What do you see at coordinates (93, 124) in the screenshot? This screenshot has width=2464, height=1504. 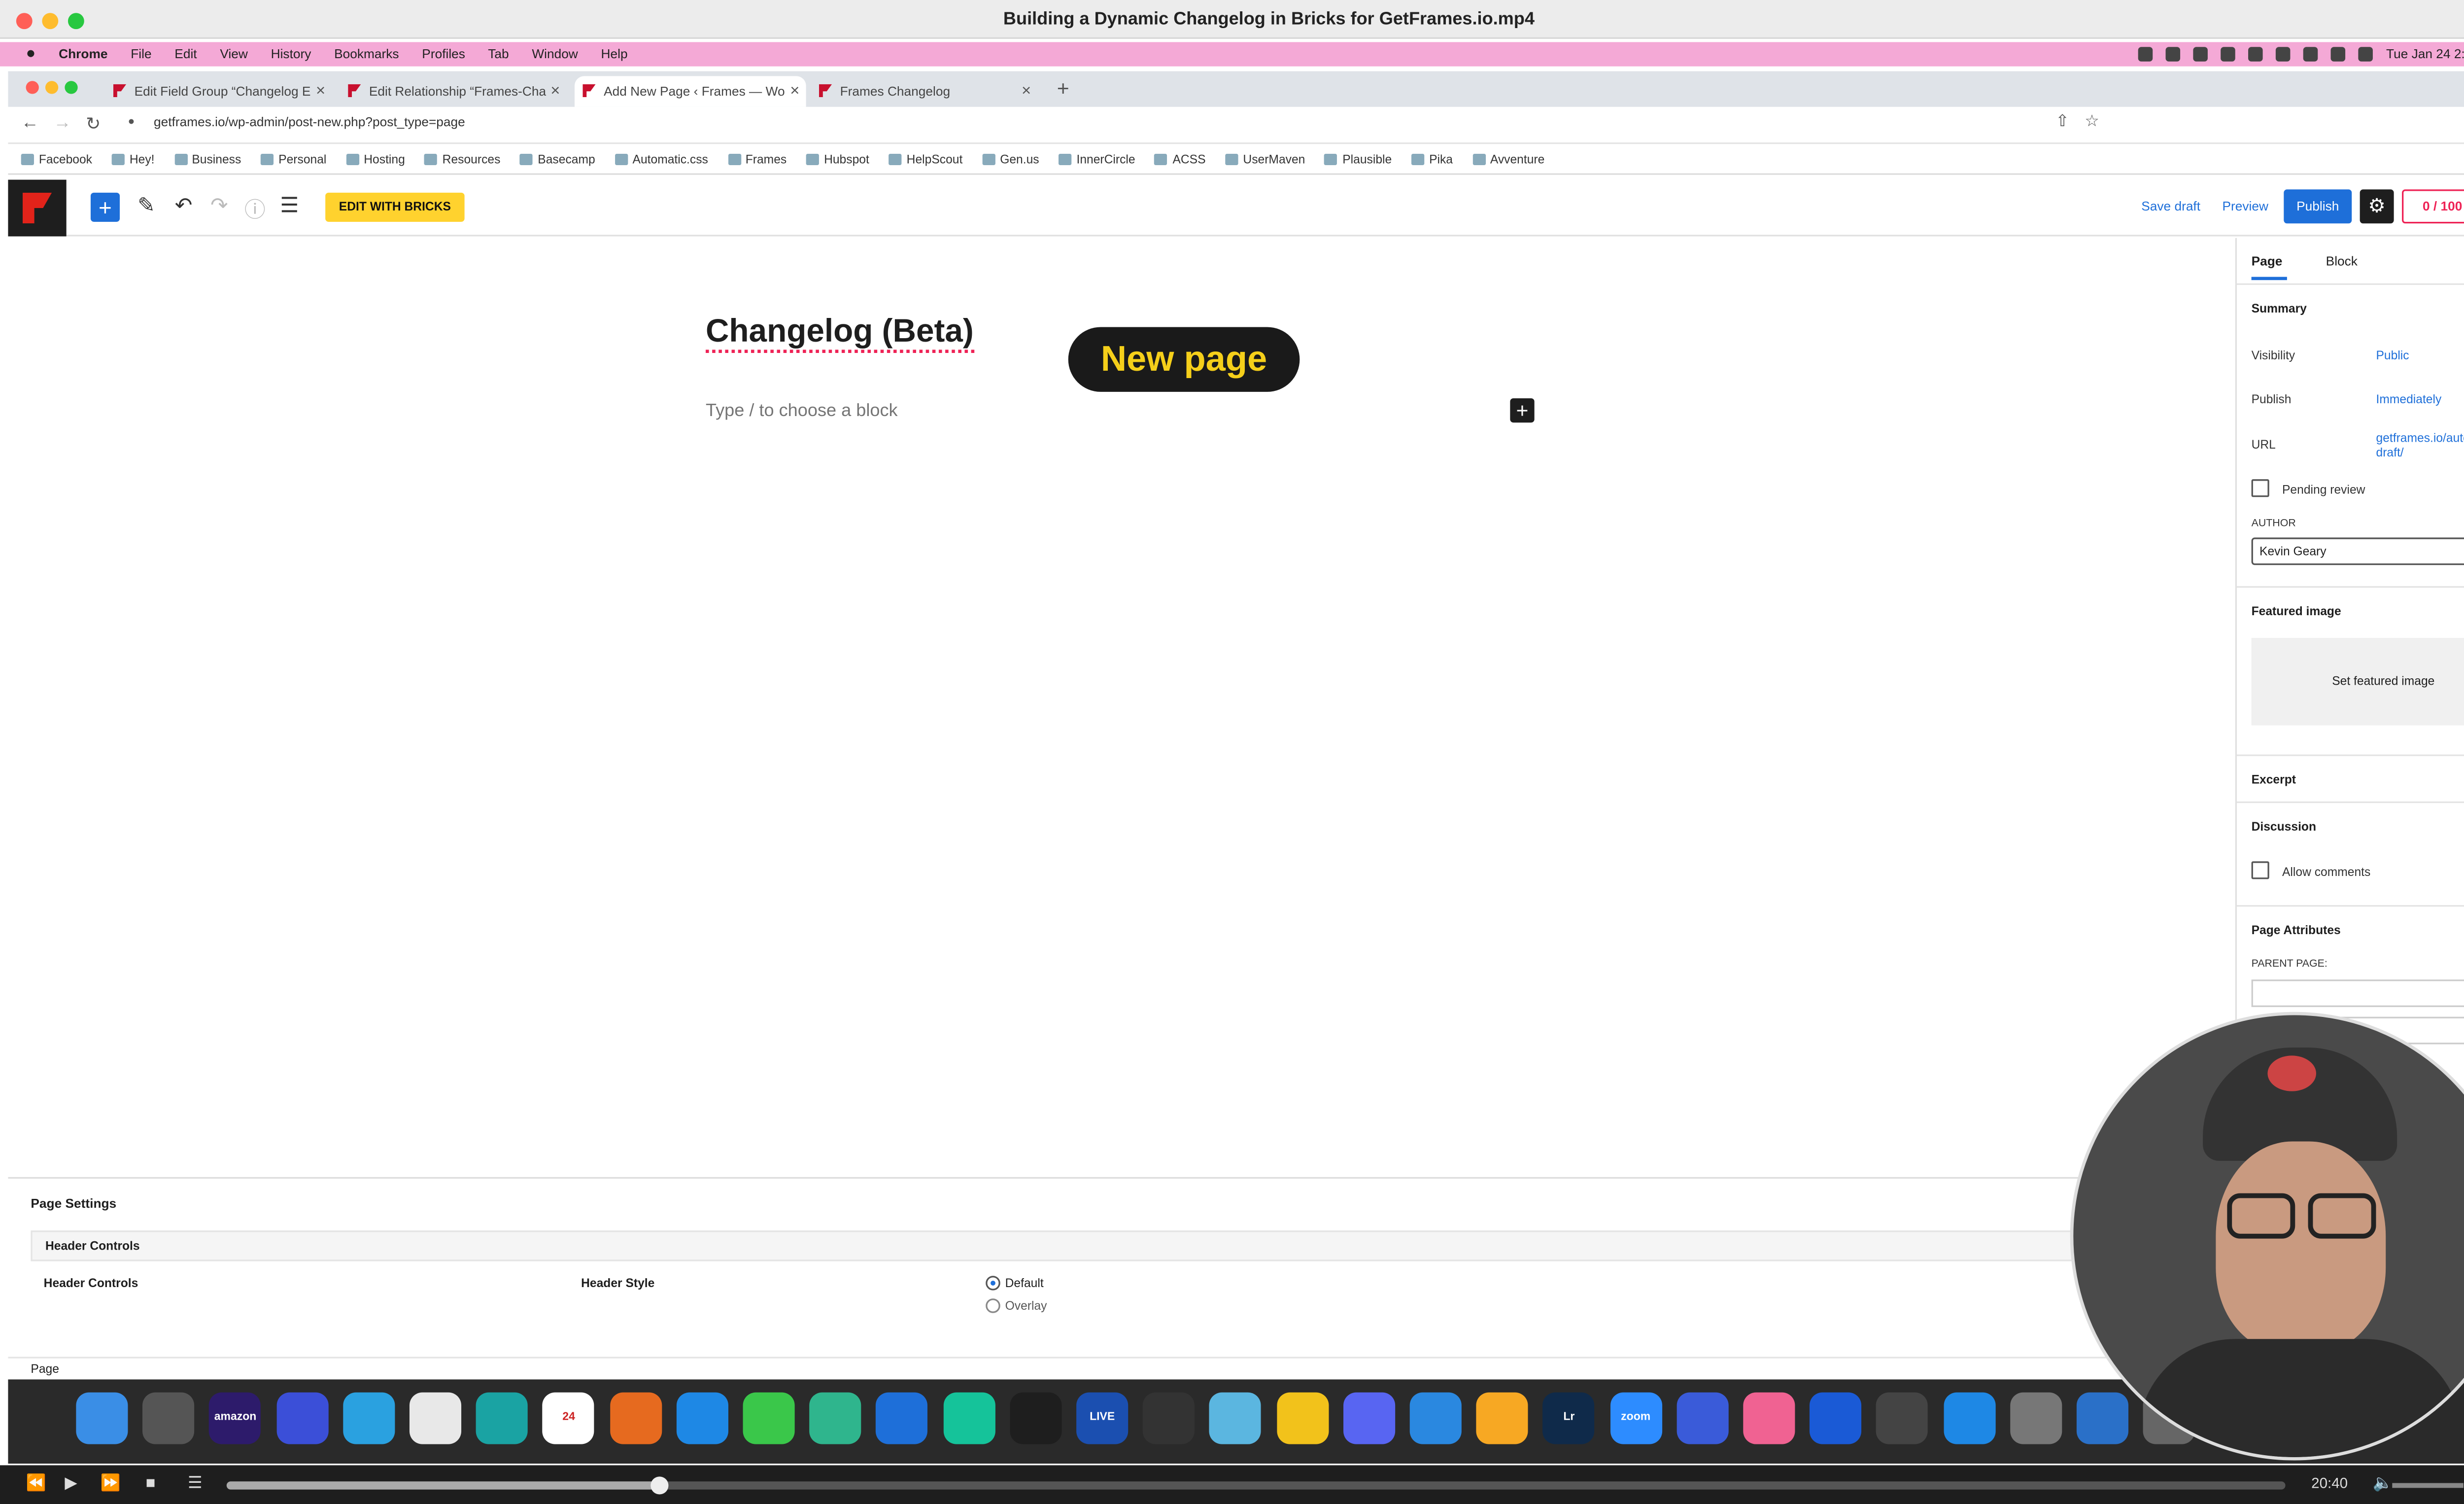 I see `reload-icon: ↻` at bounding box center [93, 124].